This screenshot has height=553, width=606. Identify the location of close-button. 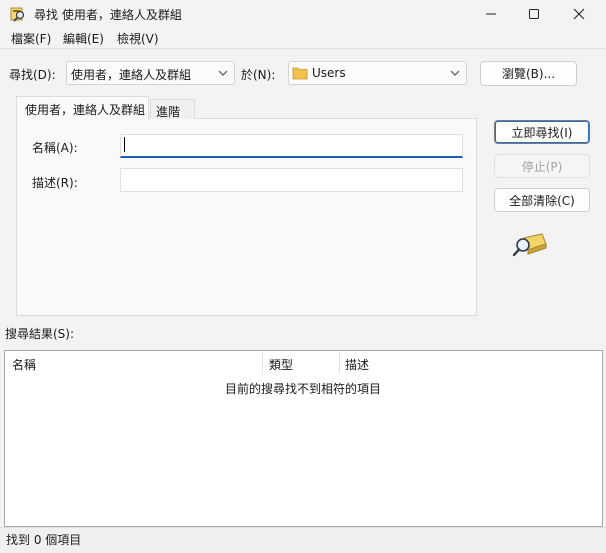
(579, 14).